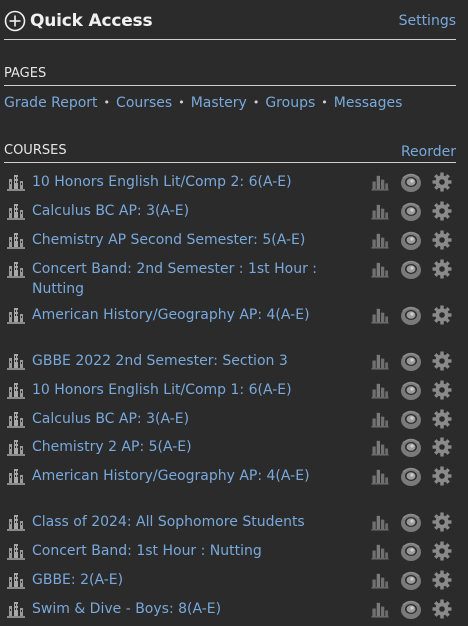 The image size is (468, 626). I want to click on quick-access-header: Quick Access Settings, so click(230, 24).